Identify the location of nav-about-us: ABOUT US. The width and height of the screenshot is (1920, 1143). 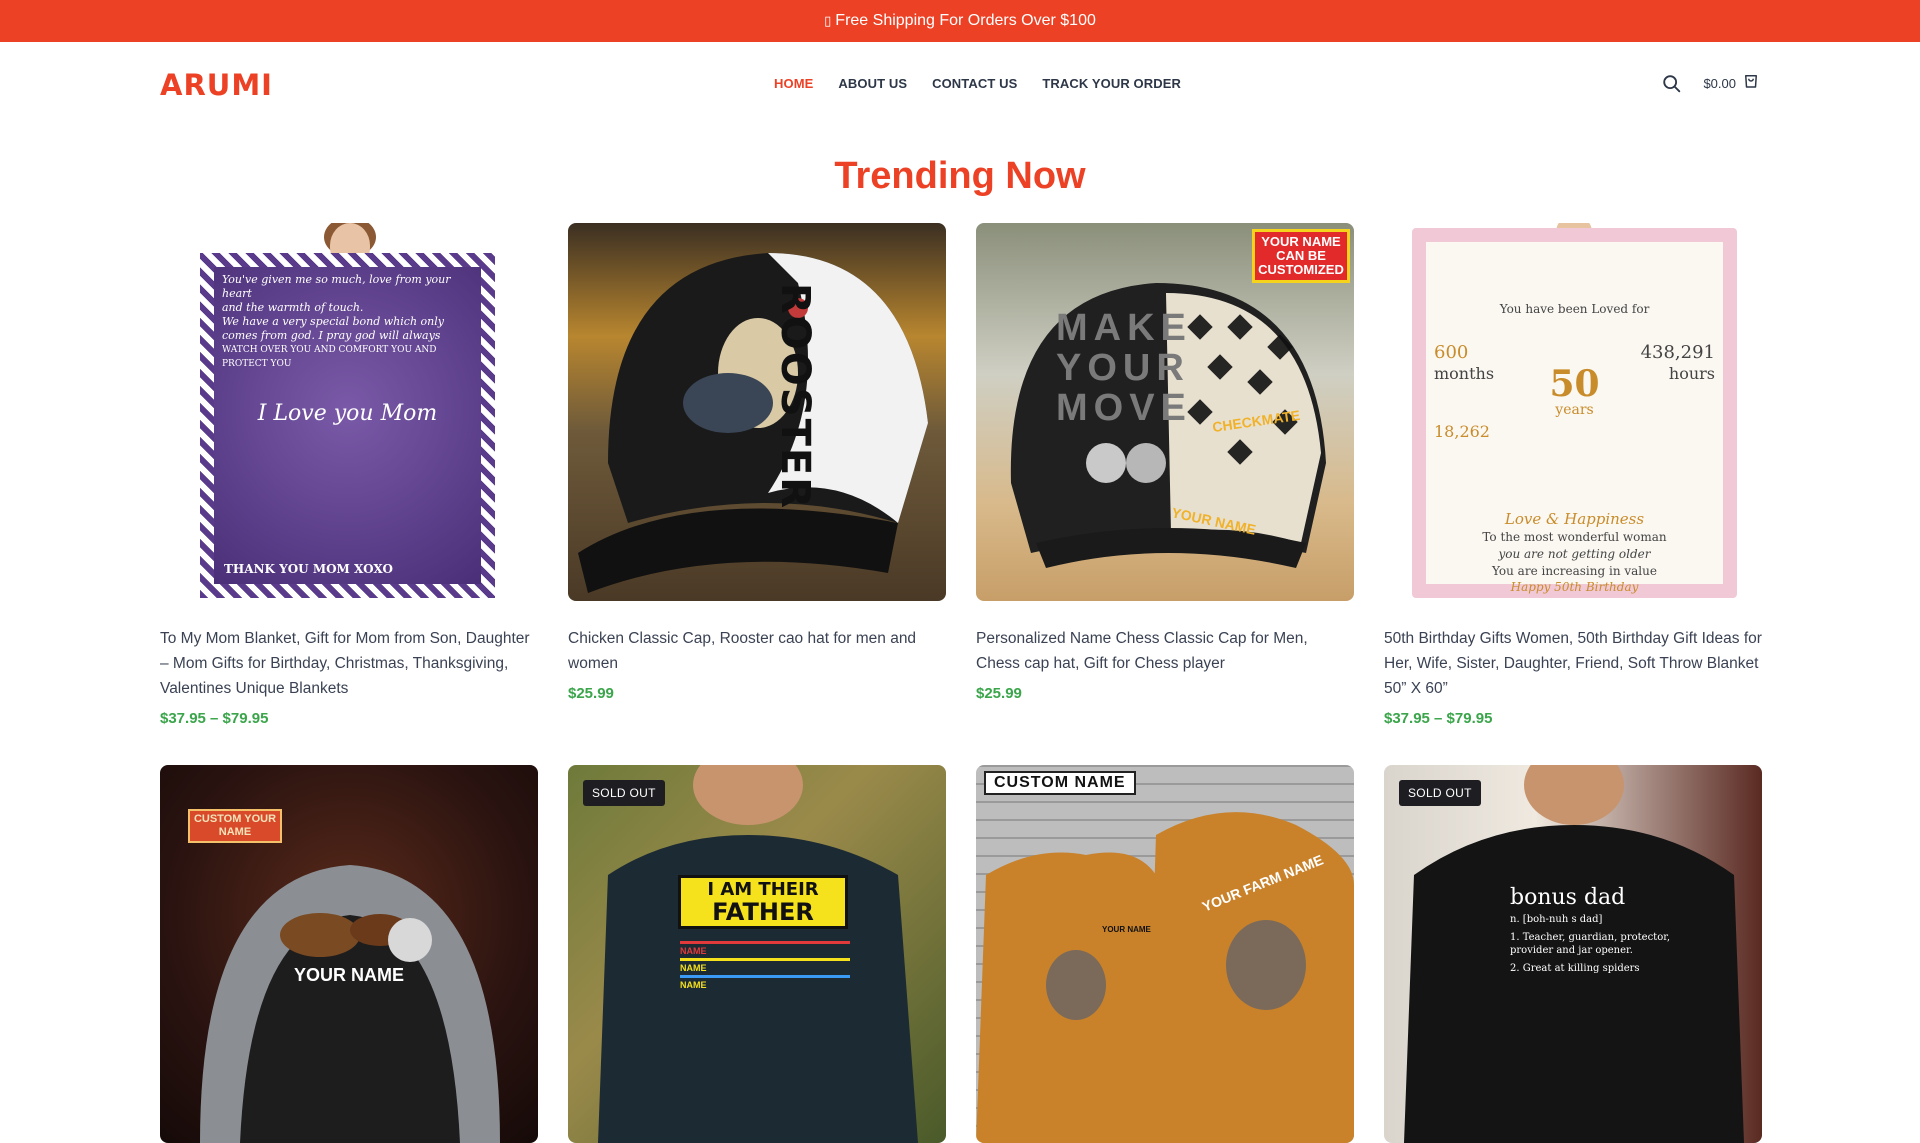
(872, 83).